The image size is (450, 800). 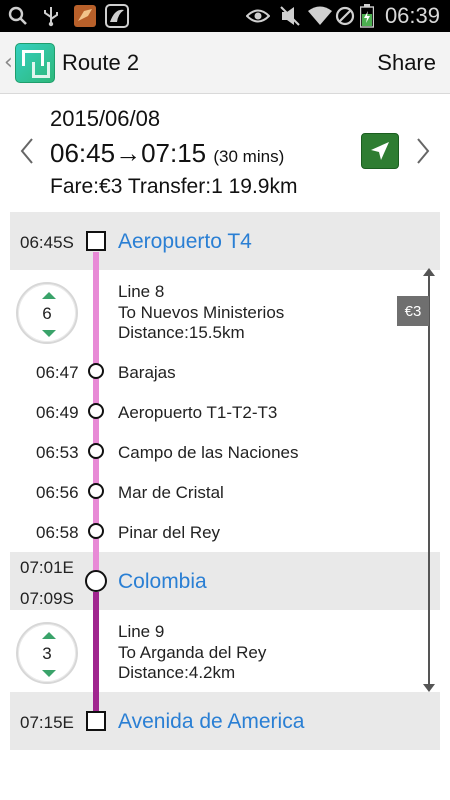 What do you see at coordinates (320, 16) in the screenshot?
I see `wifi-icon` at bounding box center [320, 16].